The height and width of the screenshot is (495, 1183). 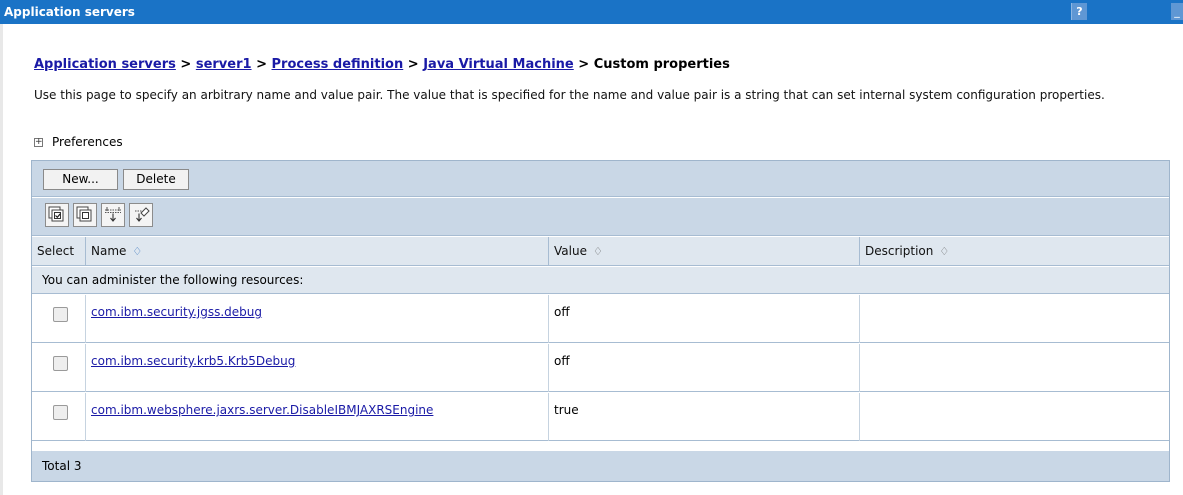 I want to click on window-title-bar: Application servers, so click(x=591, y=12).